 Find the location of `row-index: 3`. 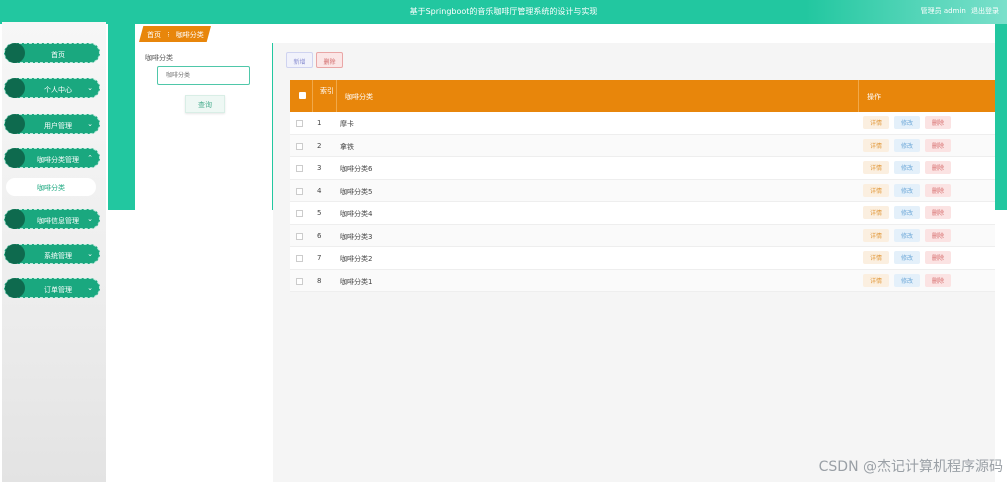

row-index: 3 is located at coordinates (319, 168).